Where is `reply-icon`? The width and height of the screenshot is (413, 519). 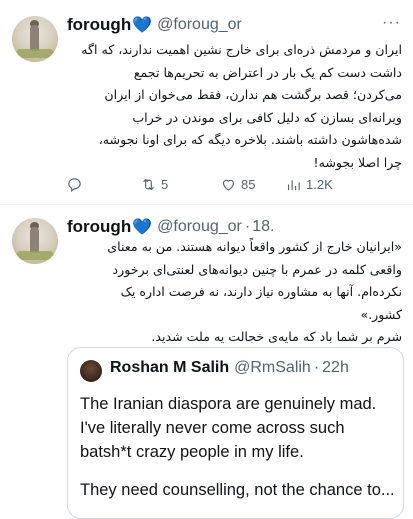
reply-icon is located at coordinates (74, 185).